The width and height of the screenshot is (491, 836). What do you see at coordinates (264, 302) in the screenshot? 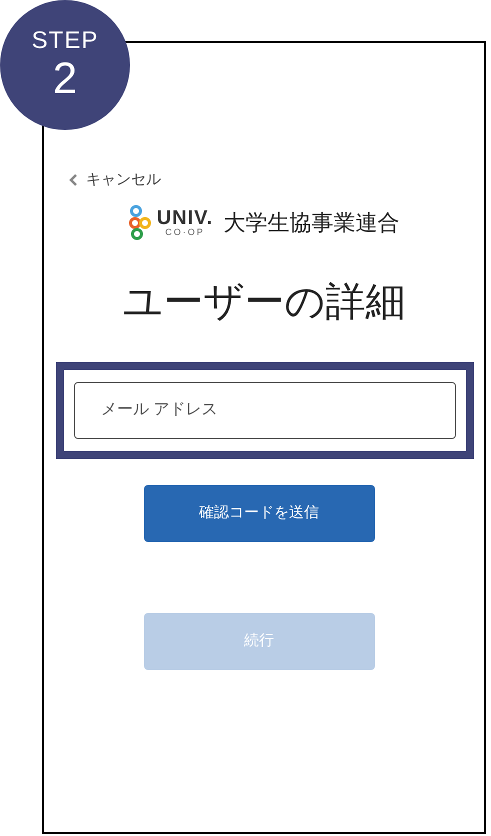
I see `page-title: ユーザーの詳細` at bounding box center [264, 302].